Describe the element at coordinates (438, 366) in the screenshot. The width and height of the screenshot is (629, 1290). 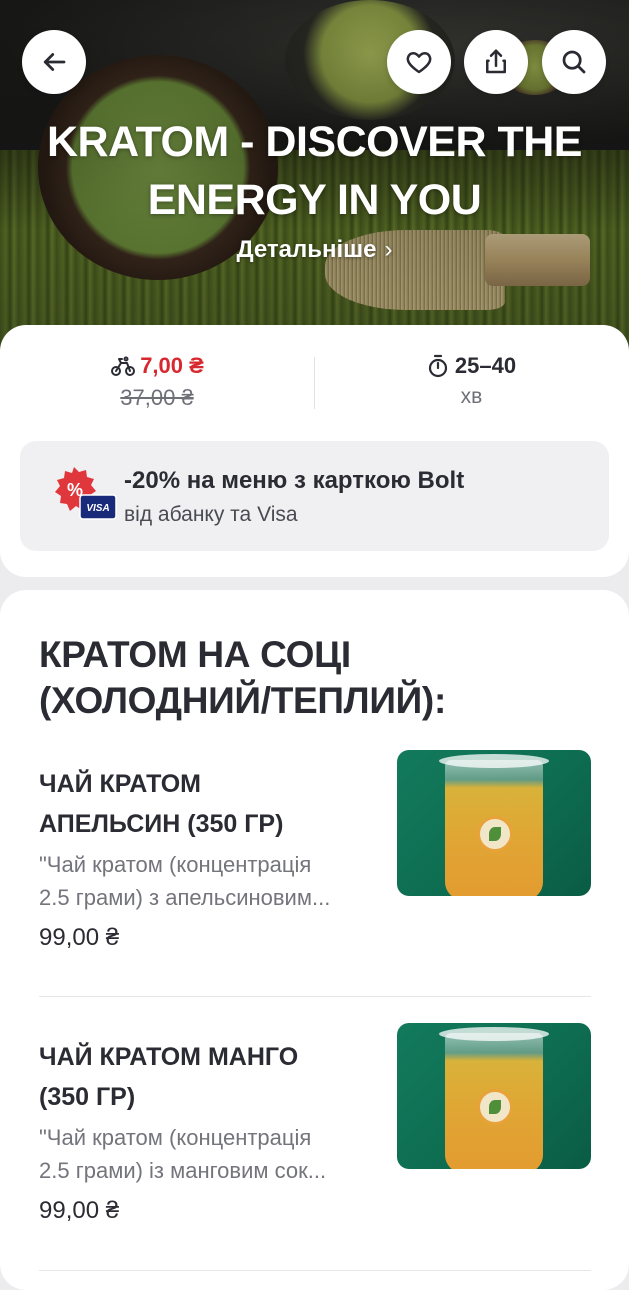
I see `stopwatch-icon` at that location.